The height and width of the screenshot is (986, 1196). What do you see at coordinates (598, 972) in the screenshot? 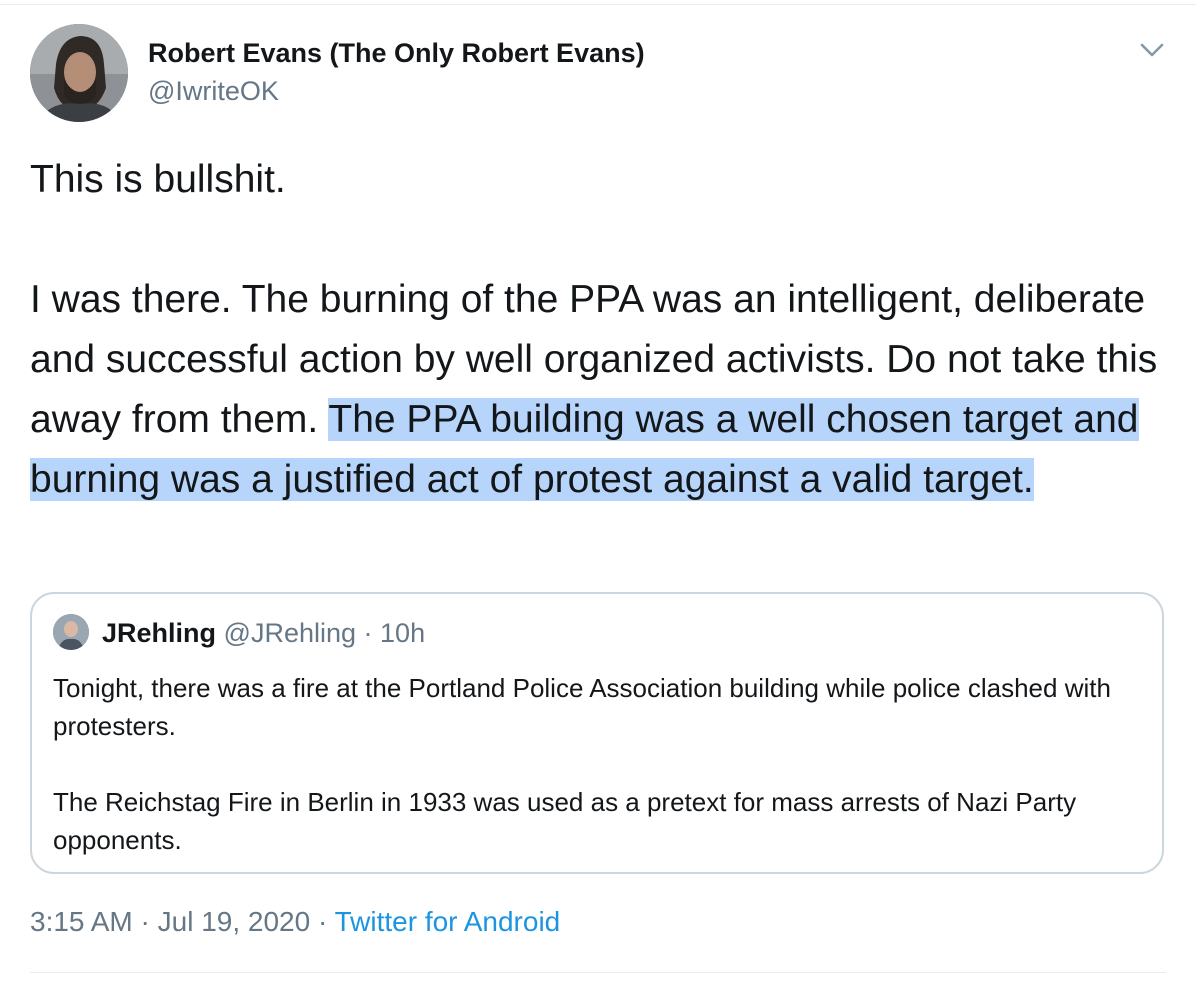
I see `bottom-divider` at bounding box center [598, 972].